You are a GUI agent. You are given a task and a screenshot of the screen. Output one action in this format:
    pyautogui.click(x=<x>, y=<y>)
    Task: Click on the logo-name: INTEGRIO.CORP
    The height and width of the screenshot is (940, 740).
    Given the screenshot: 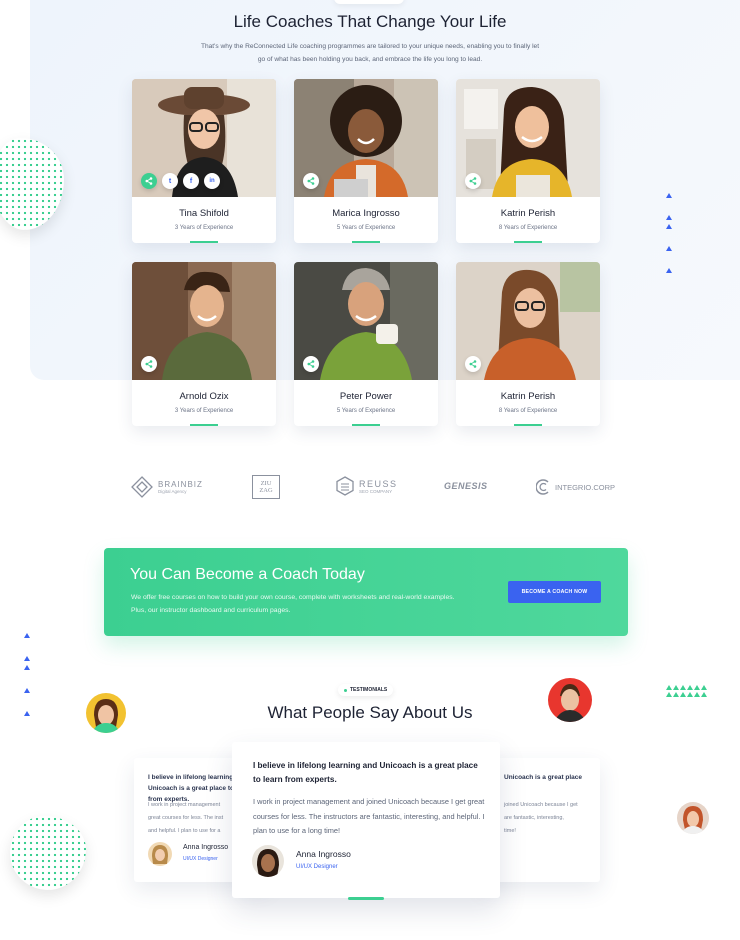 What is the action you would take?
    pyautogui.click(x=585, y=487)
    